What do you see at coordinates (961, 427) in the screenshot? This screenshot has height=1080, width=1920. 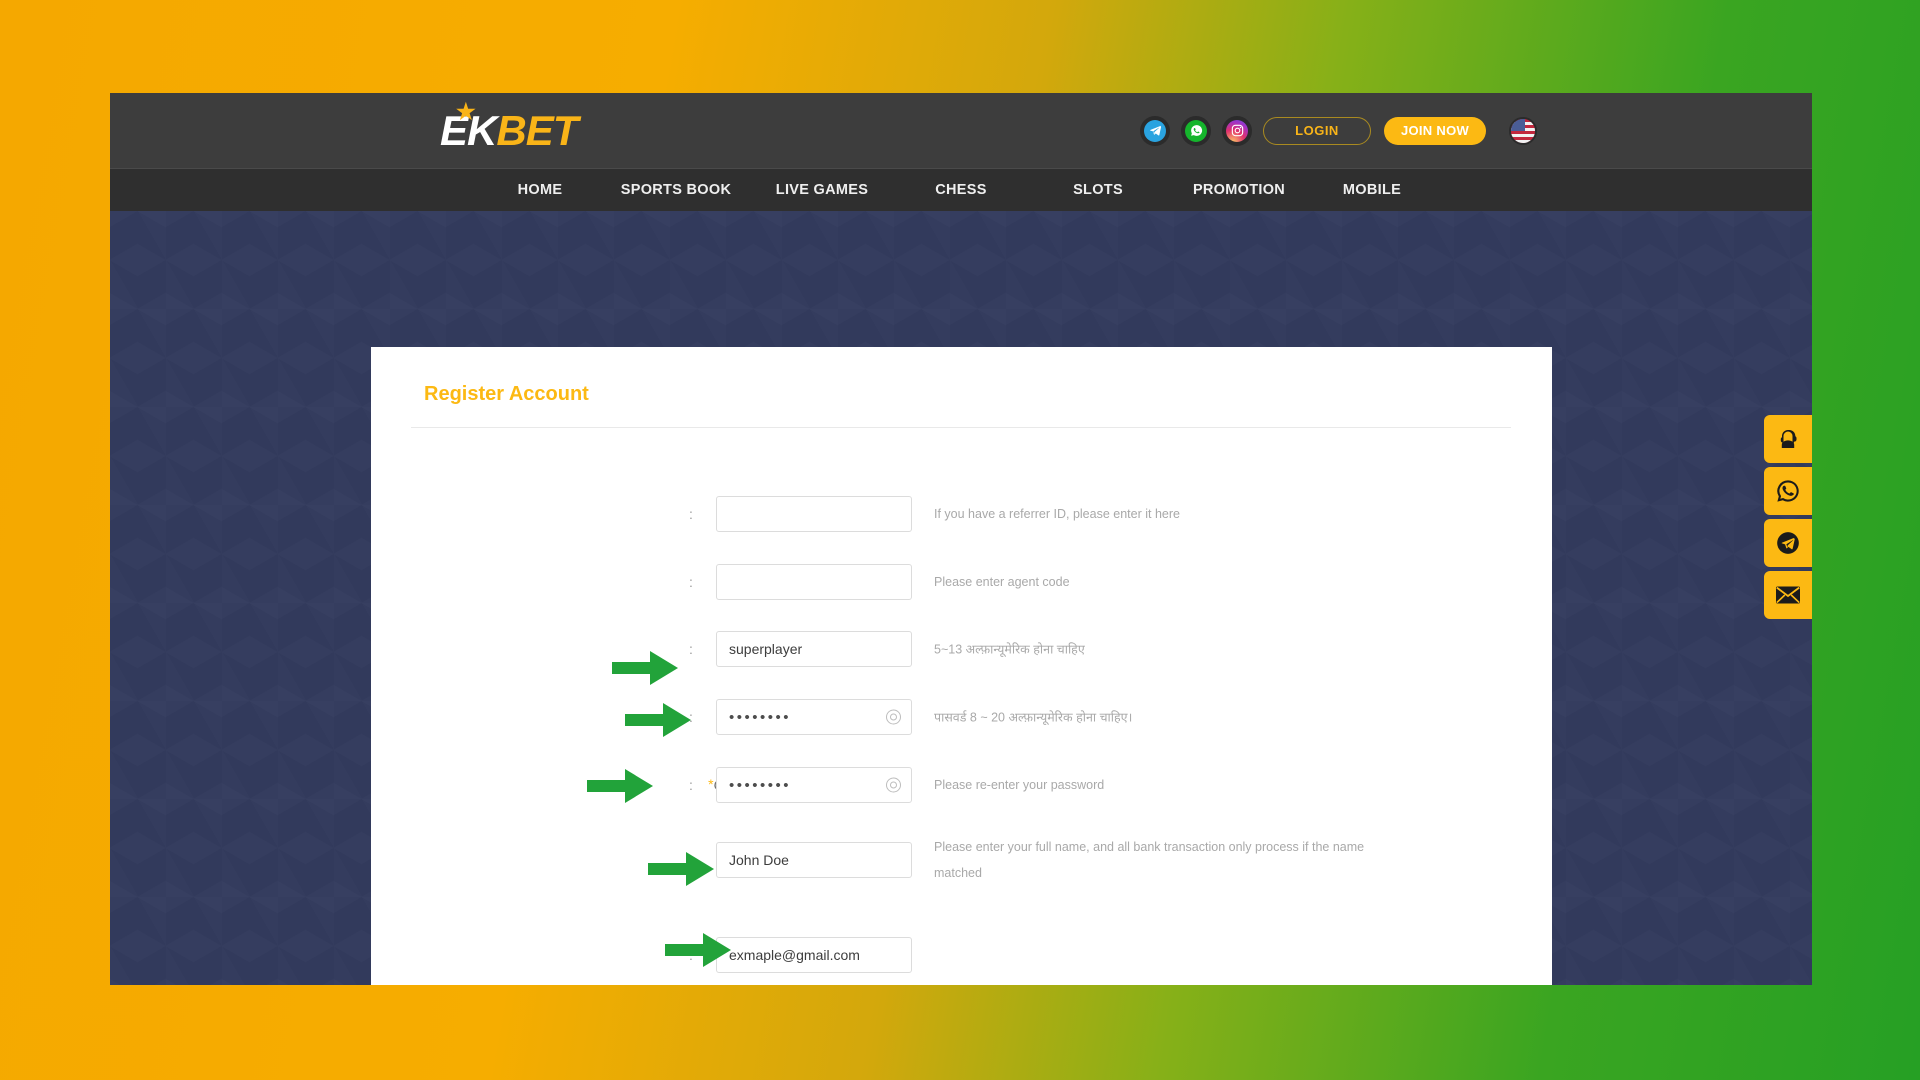 I see `title-divider` at bounding box center [961, 427].